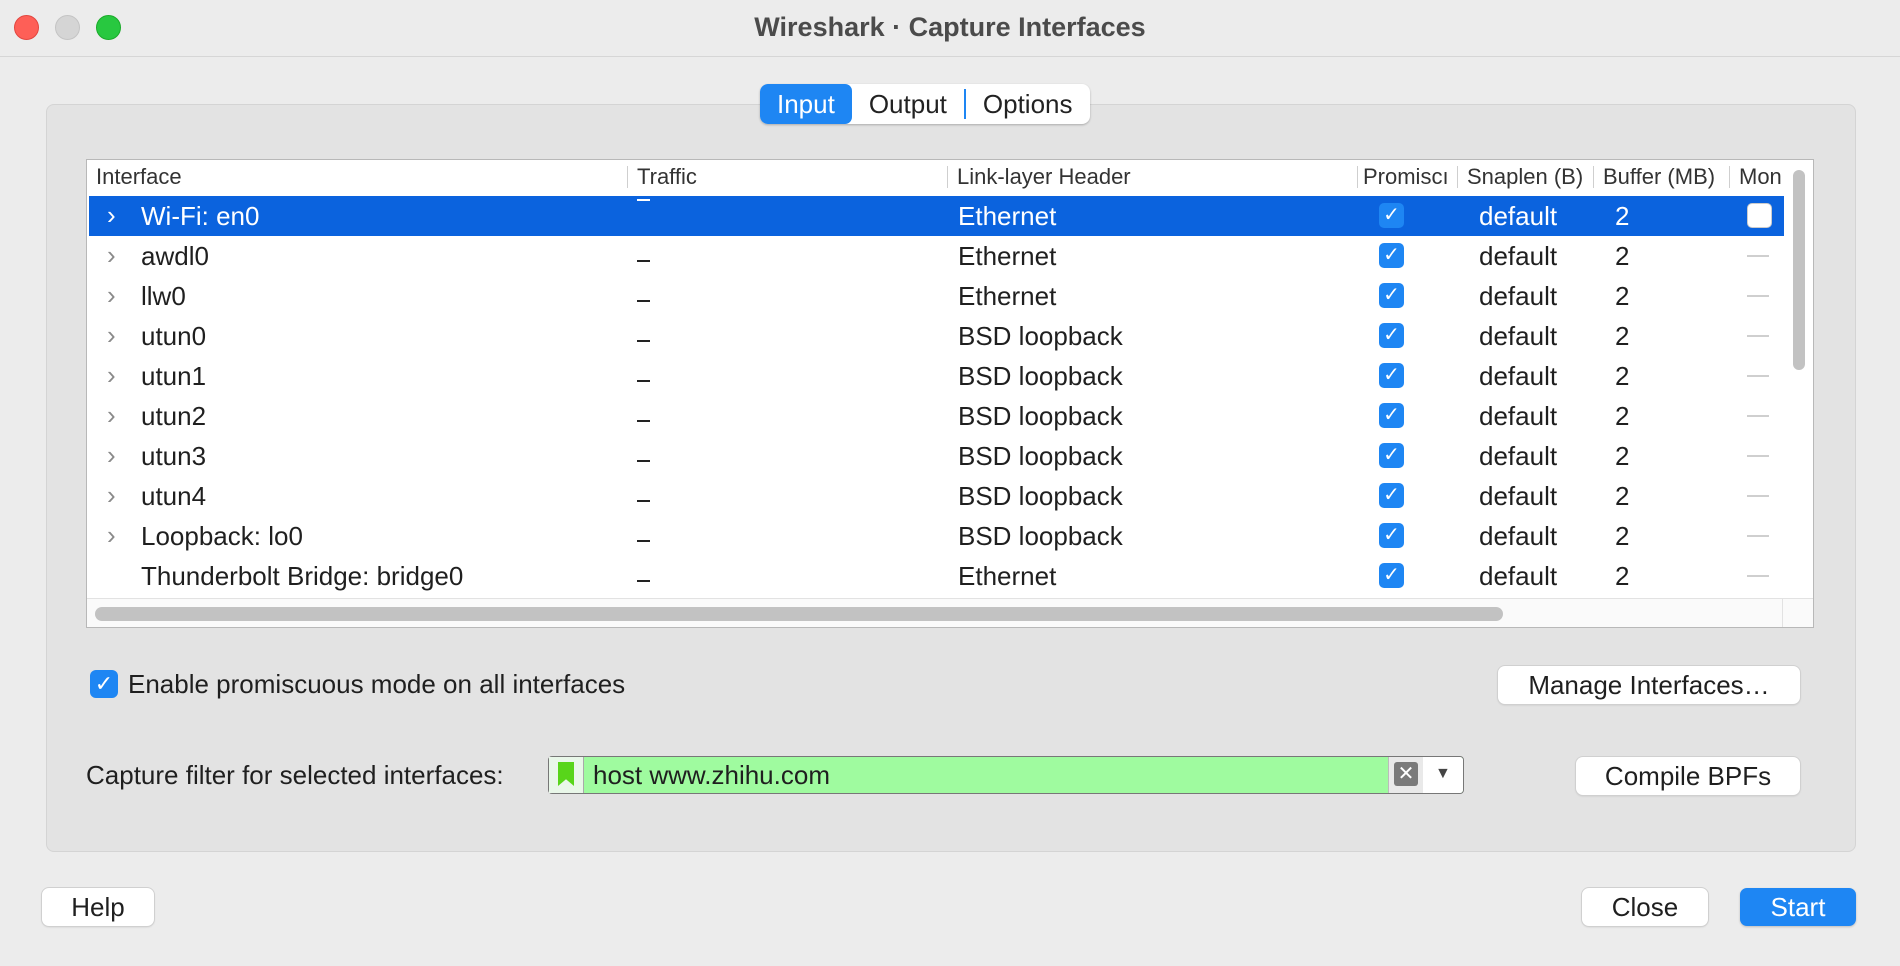  I want to click on filter-bookmark-button, so click(566, 775).